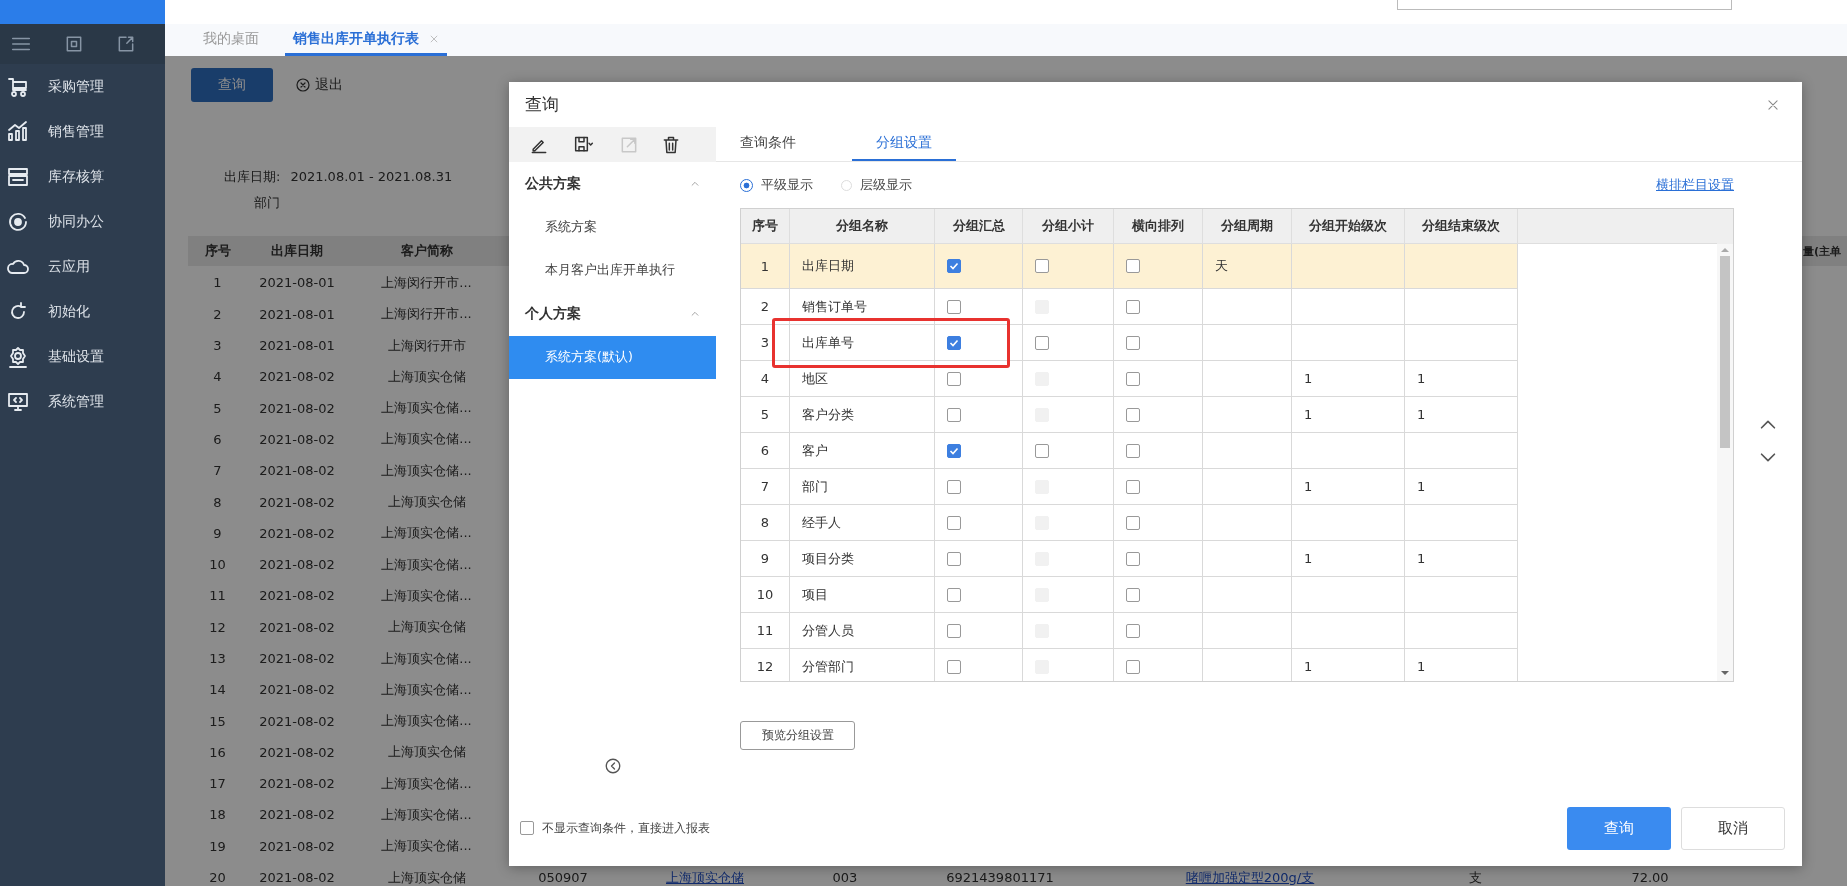  What do you see at coordinates (69, 266) in the screenshot?
I see `menu-item: 云应用` at bounding box center [69, 266].